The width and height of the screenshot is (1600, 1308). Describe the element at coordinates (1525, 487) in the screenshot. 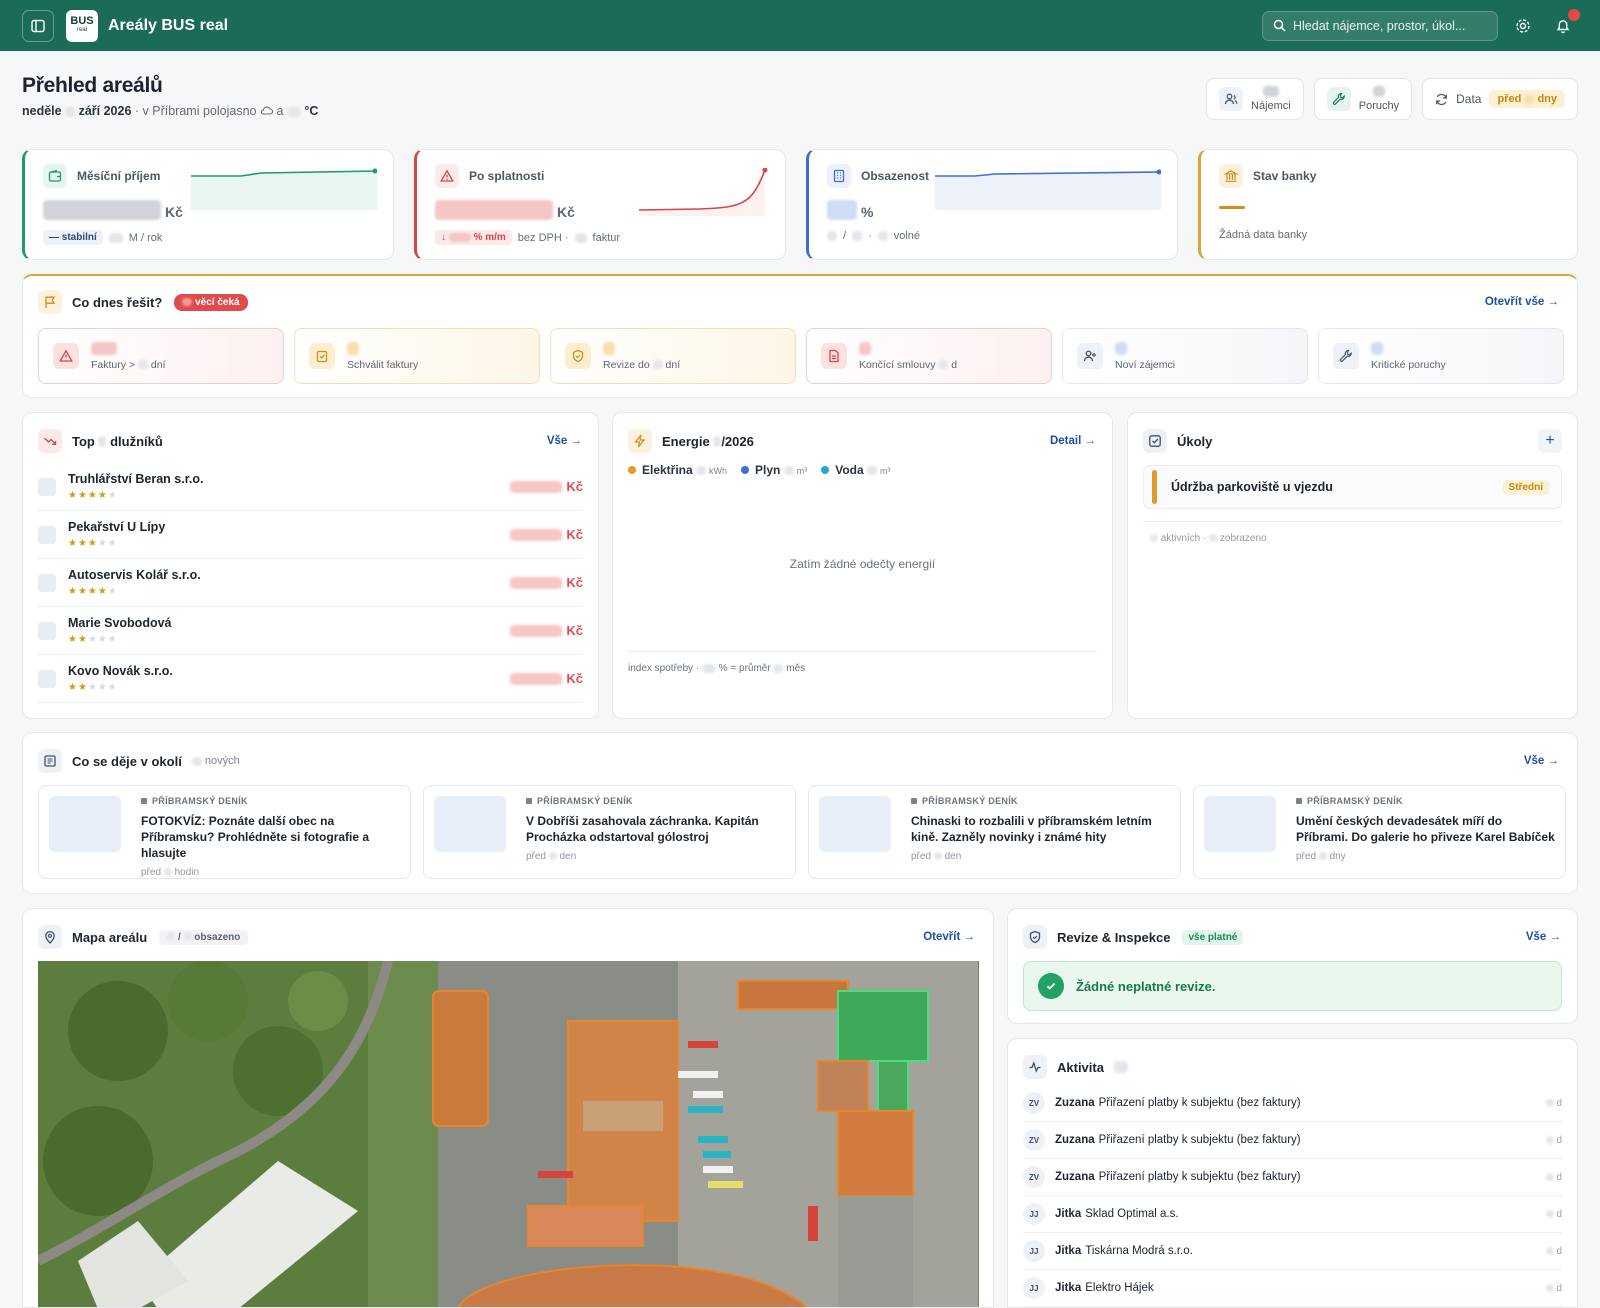

I see `priority-badge: Střední` at that location.